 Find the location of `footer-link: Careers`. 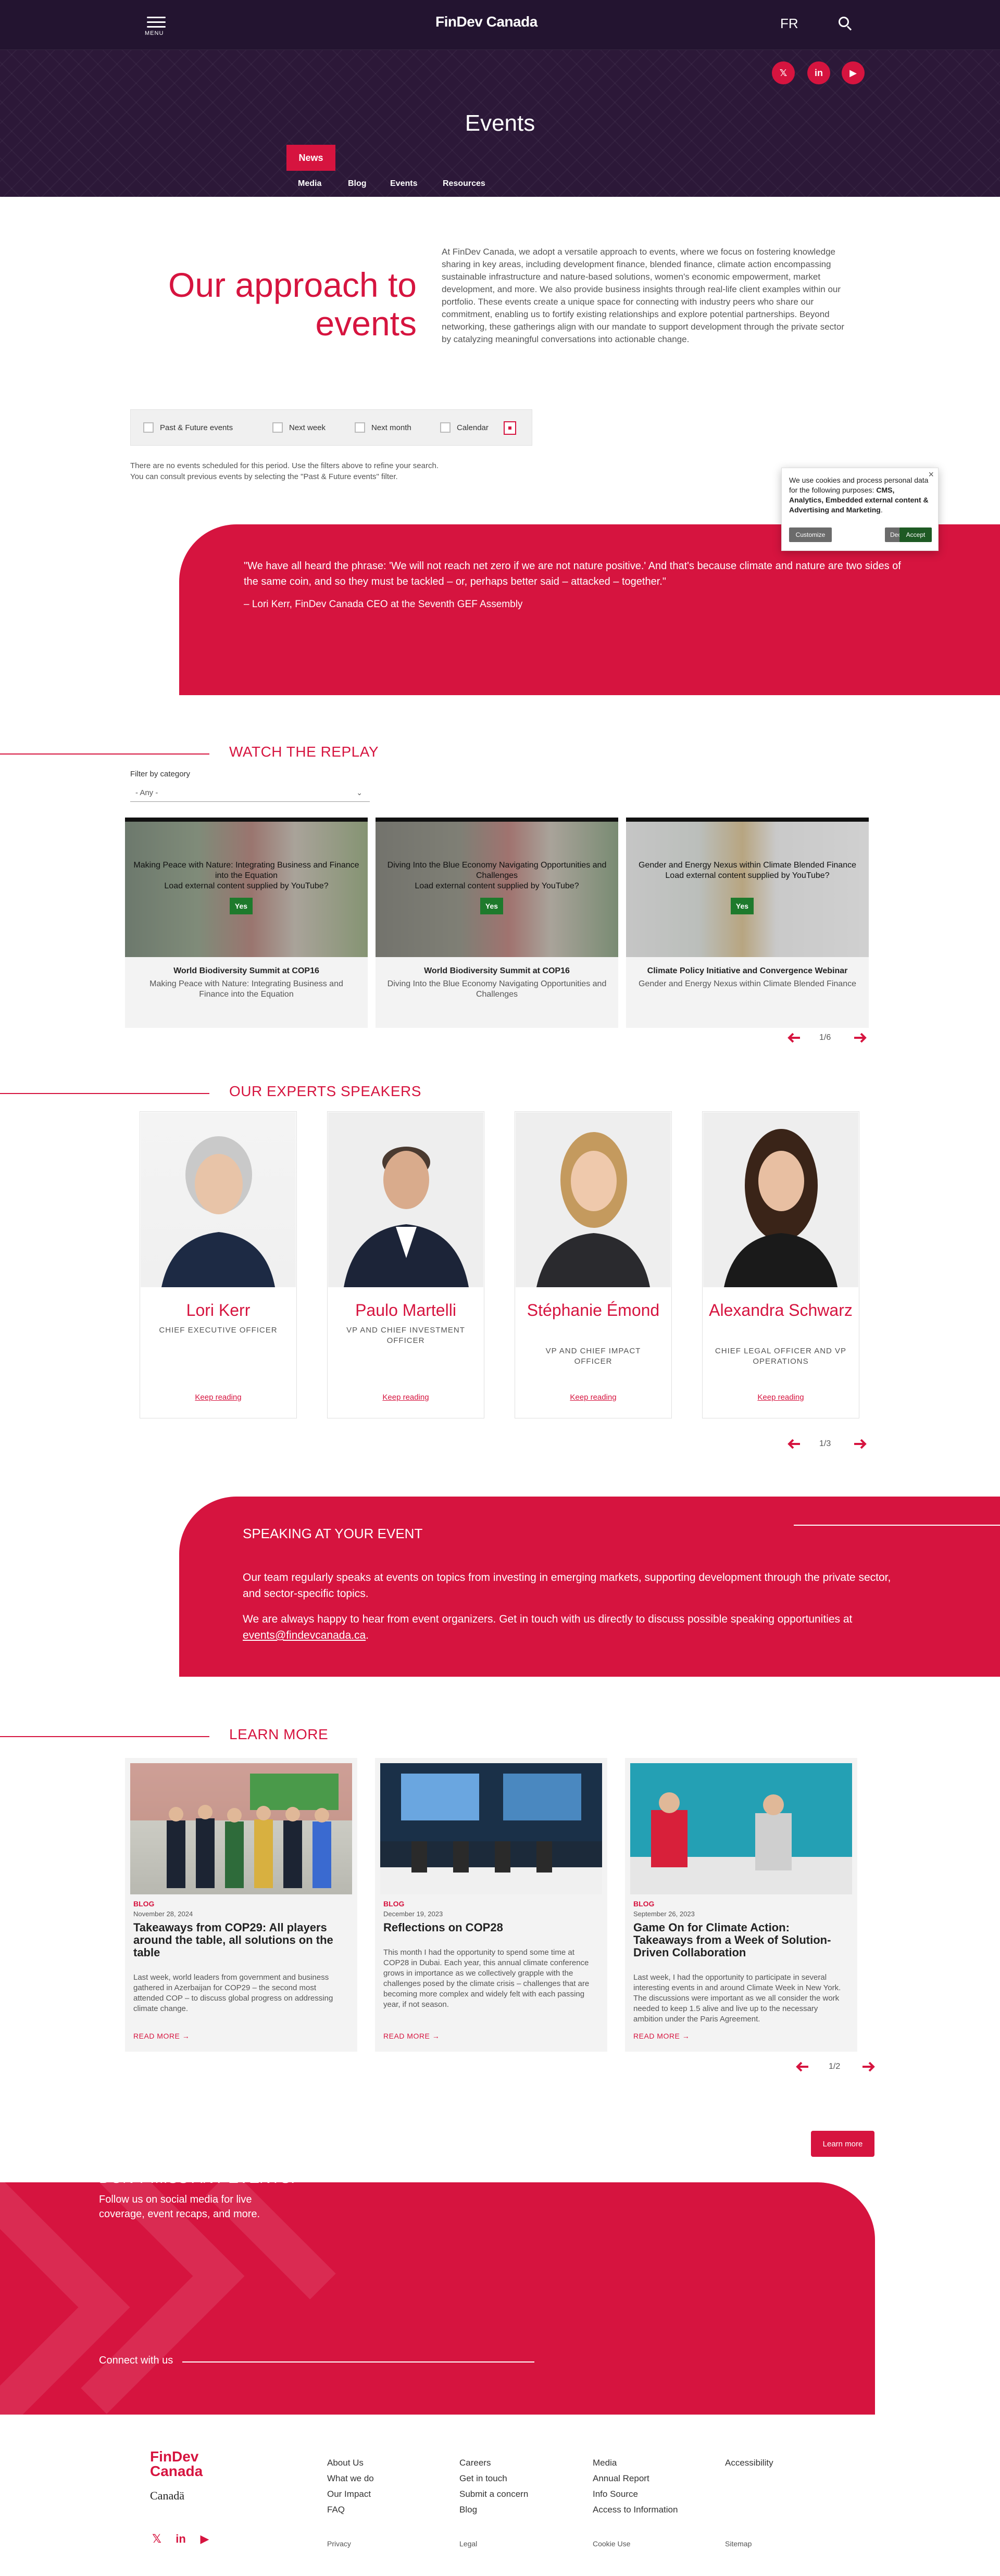

footer-link: Careers is located at coordinates (475, 2463).